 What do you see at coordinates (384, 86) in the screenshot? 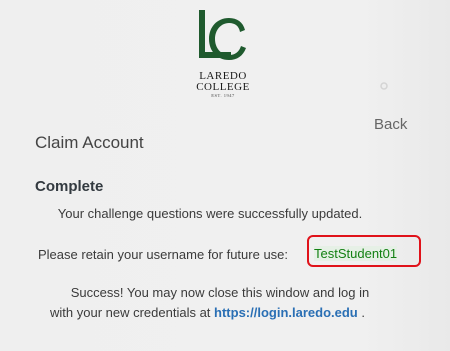
I see `faint-decoration-icon` at bounding box center [384, 86].